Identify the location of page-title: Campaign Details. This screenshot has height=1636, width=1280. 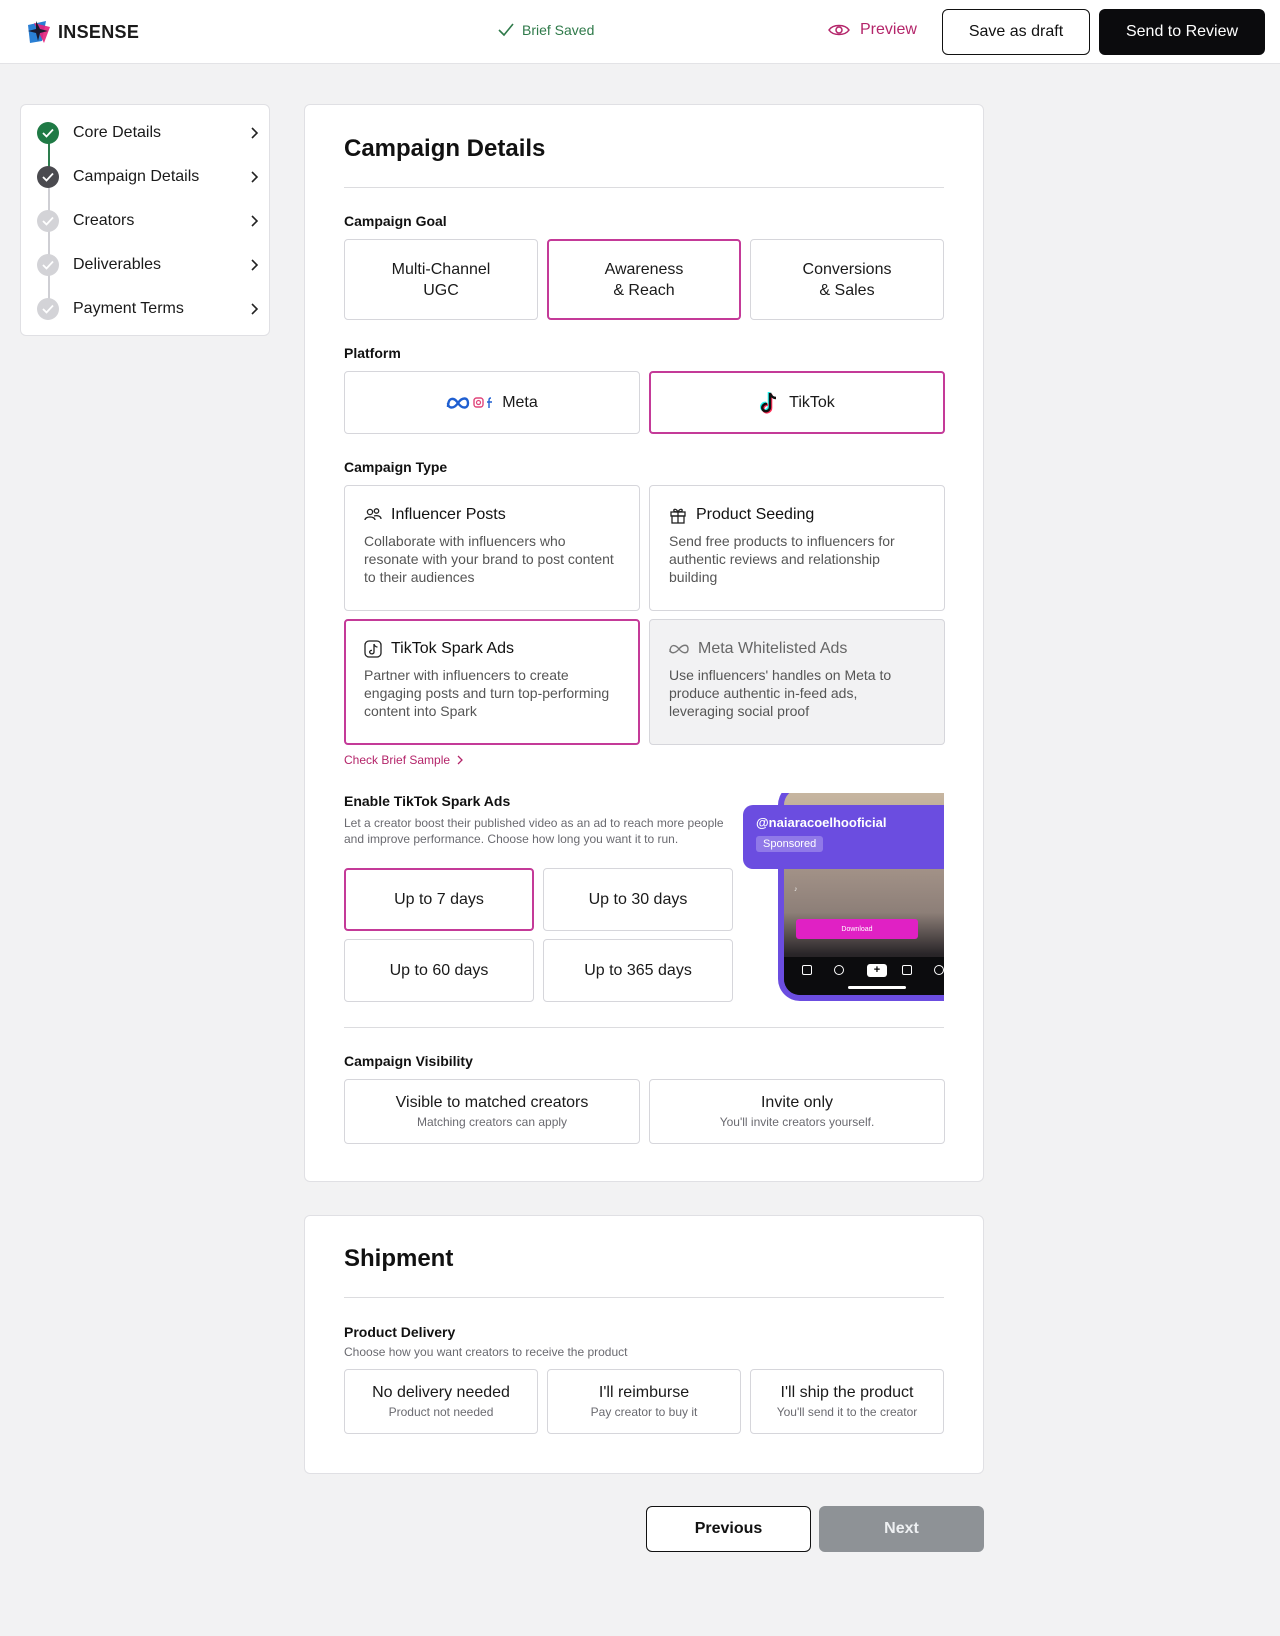
(445, 148).